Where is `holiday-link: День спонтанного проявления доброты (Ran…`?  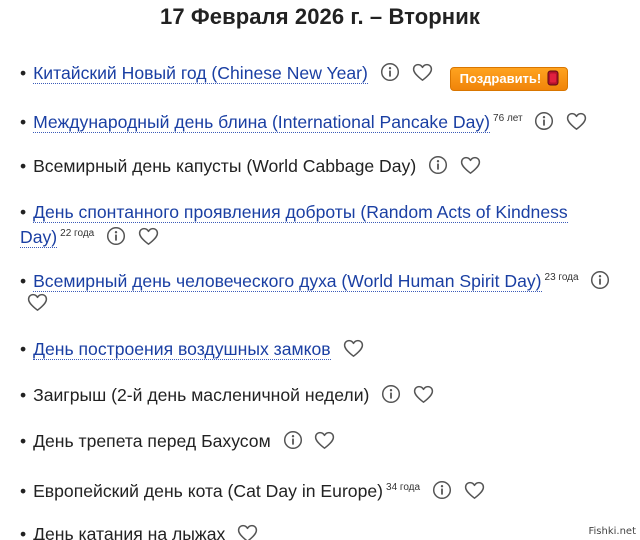 holiday-link: День спонтанного проявления доброты (Ran… is located at coordinates (294, 225).